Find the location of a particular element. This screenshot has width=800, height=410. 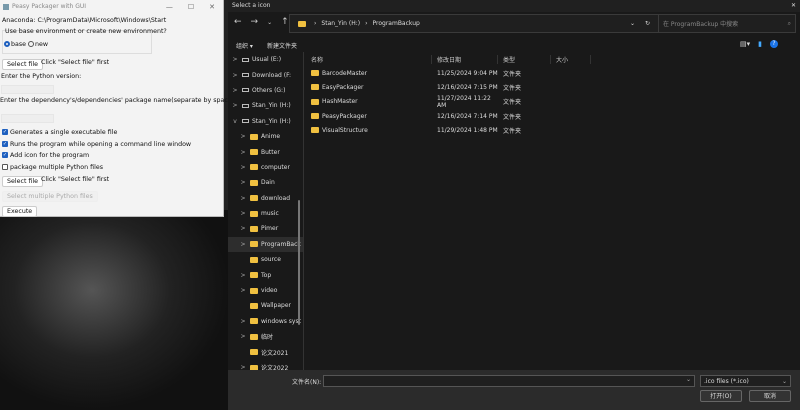

close-button: ✕ is located at coordinates (212, 7).